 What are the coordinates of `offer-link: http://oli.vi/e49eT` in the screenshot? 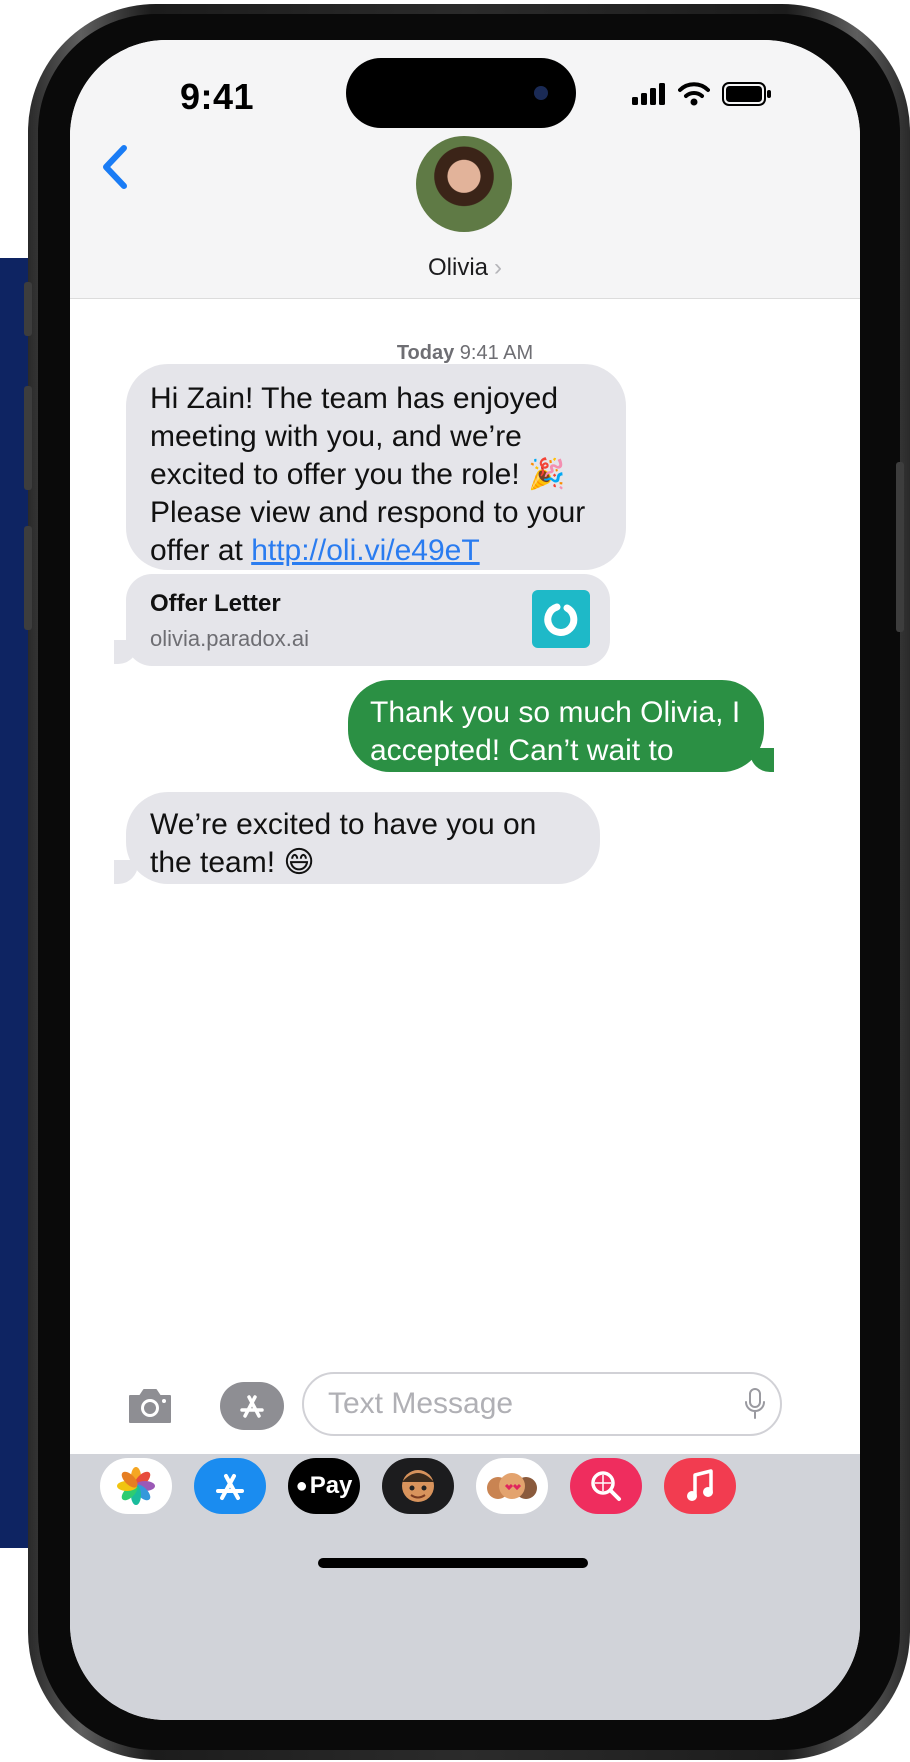 It's located at (365, 550).